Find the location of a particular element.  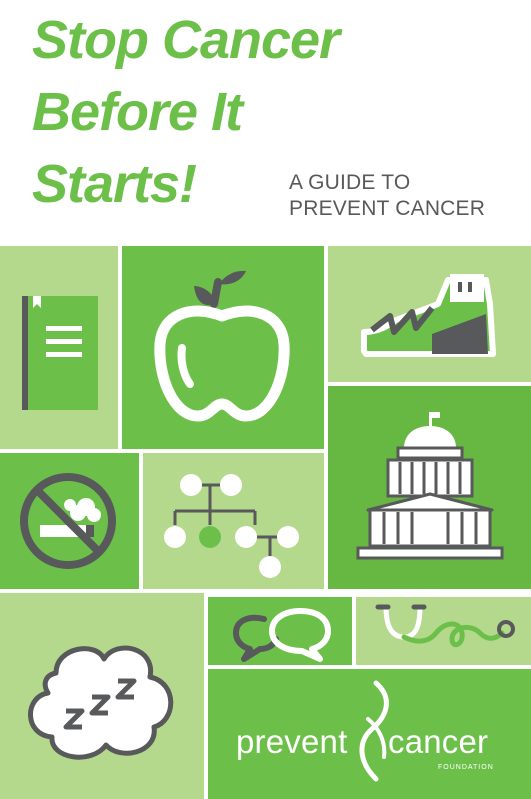

tile-stethoscope is located at coordinates (443, 631).